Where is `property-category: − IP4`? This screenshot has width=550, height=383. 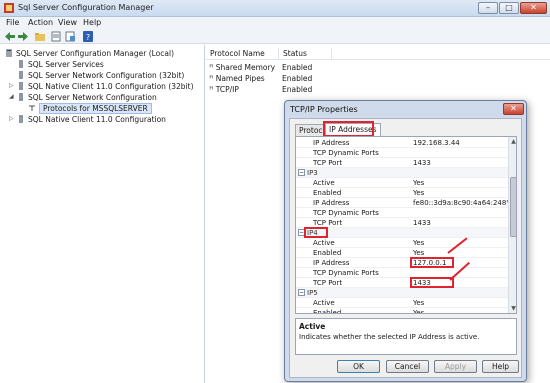
property-category: − IP4 is located at coordinates (402, 233).